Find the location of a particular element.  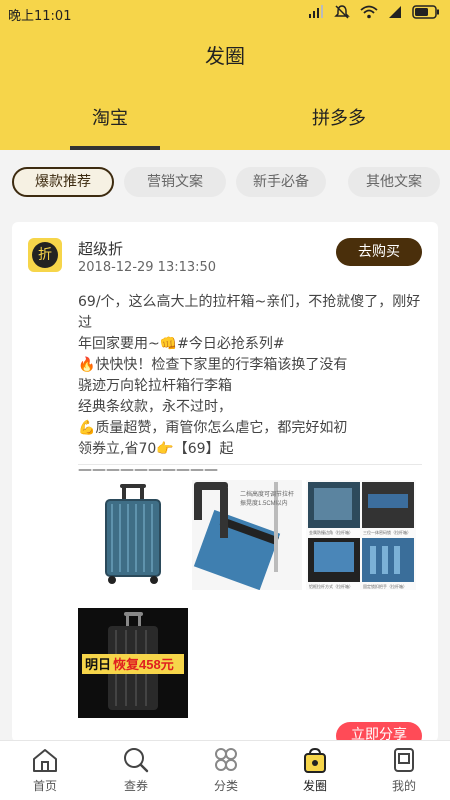

avatar-logo: 折 is located at coordinates (45, 255).